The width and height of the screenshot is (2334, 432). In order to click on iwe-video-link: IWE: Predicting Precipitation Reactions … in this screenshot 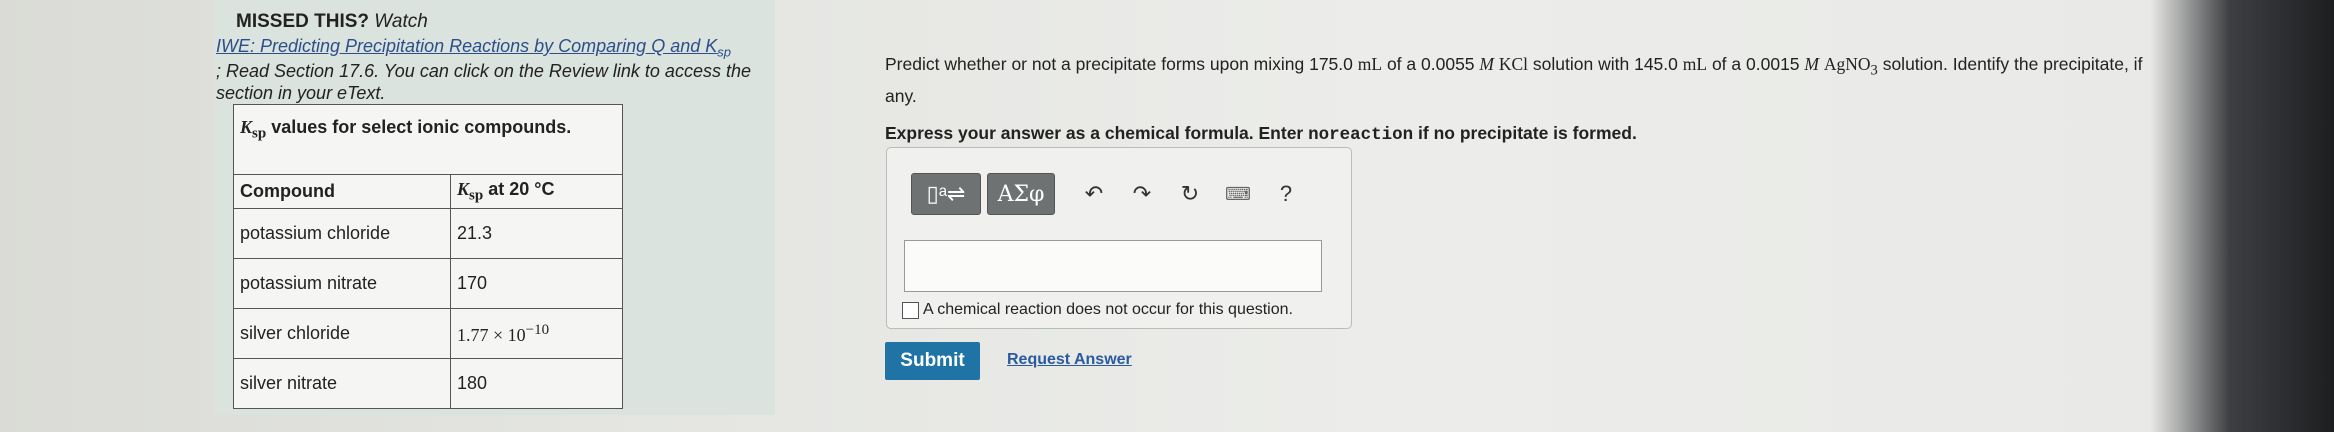, I will do `click(473, 48)`.